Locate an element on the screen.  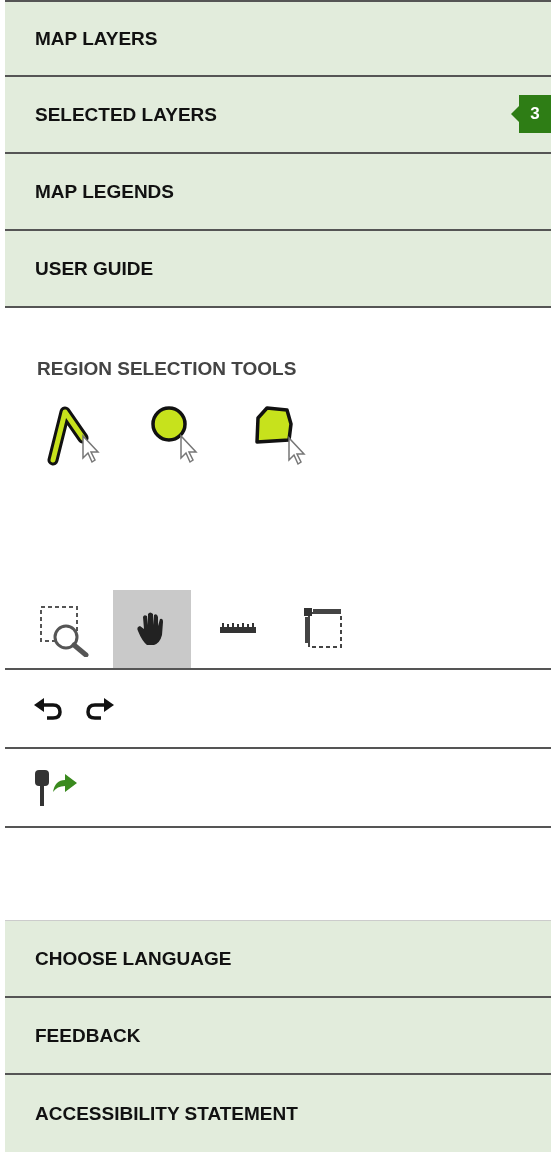
undo-button is located at coordinates (48, 708).